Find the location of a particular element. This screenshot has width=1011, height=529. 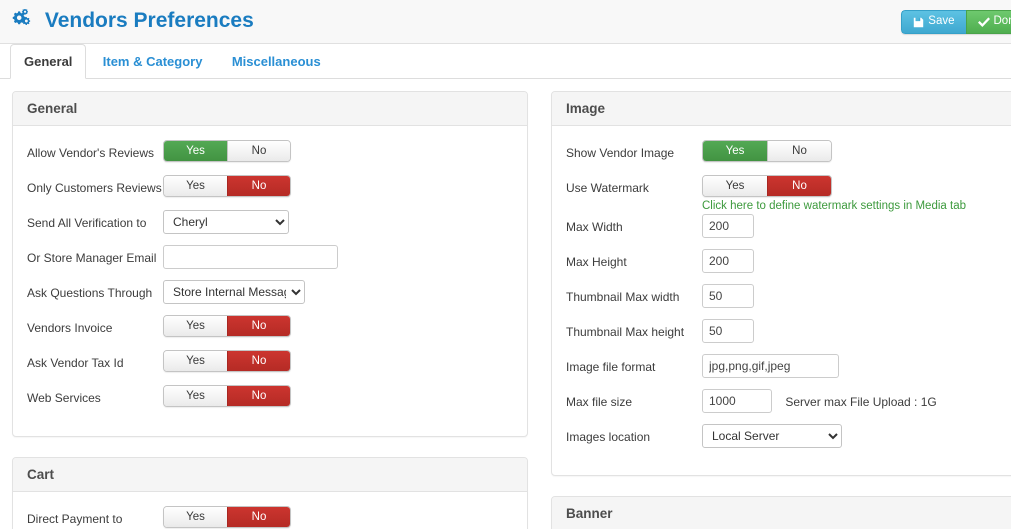

page-header: Vendors Preferences Save Done is located at coordinates (505, 22).